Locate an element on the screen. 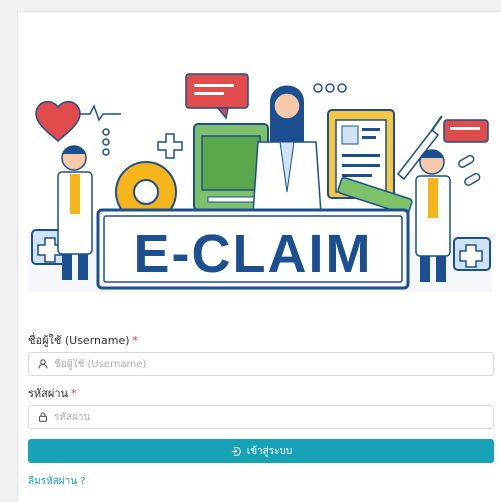 This screenshot has width=501, height=502. login-button-label: เข้าสู่ระบบ is located at coordinates (269, 451).